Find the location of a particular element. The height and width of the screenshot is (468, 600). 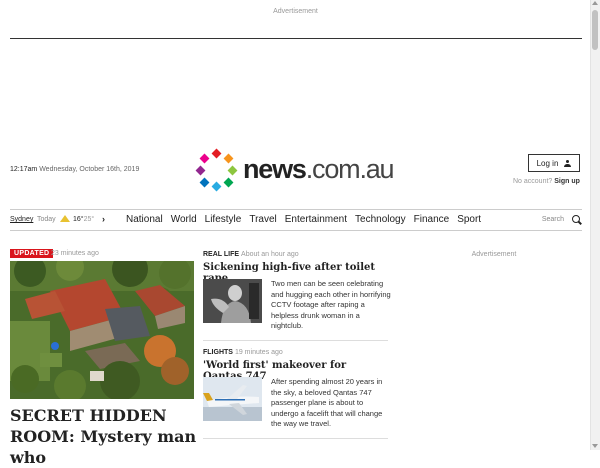

login-label: Log in is located at coordinates (547, 163).